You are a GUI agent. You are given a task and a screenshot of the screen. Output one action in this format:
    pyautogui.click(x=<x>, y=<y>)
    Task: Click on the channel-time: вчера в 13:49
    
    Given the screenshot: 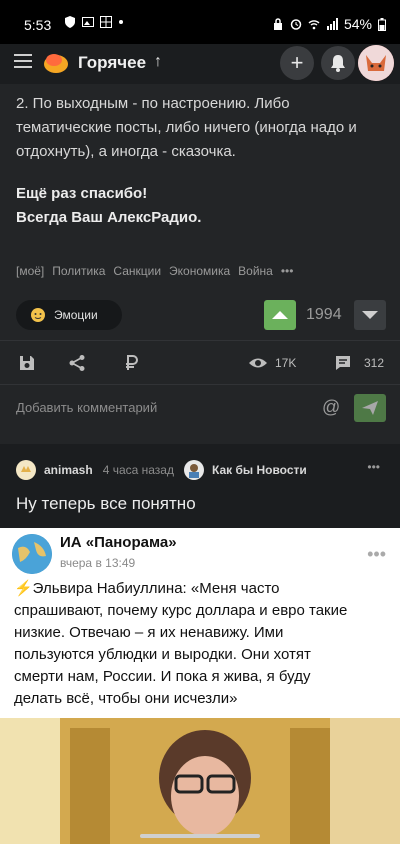 What is the action you would take?
    pyautogui.click(x=98, y=563)
    